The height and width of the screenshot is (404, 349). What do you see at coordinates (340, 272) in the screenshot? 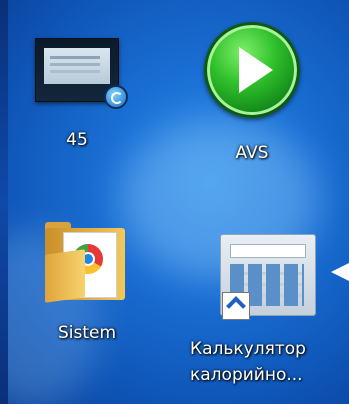
I see `pointer-arrow-icon` at bounding box center [340, 272].